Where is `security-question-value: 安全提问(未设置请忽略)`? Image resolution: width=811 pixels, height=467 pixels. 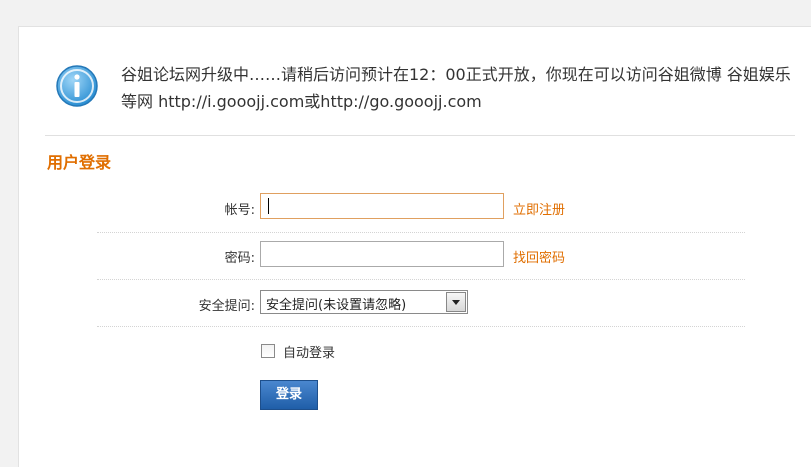
security-question-value: 安全提问(未设置请忽略) is located at coordinates (336, 305).